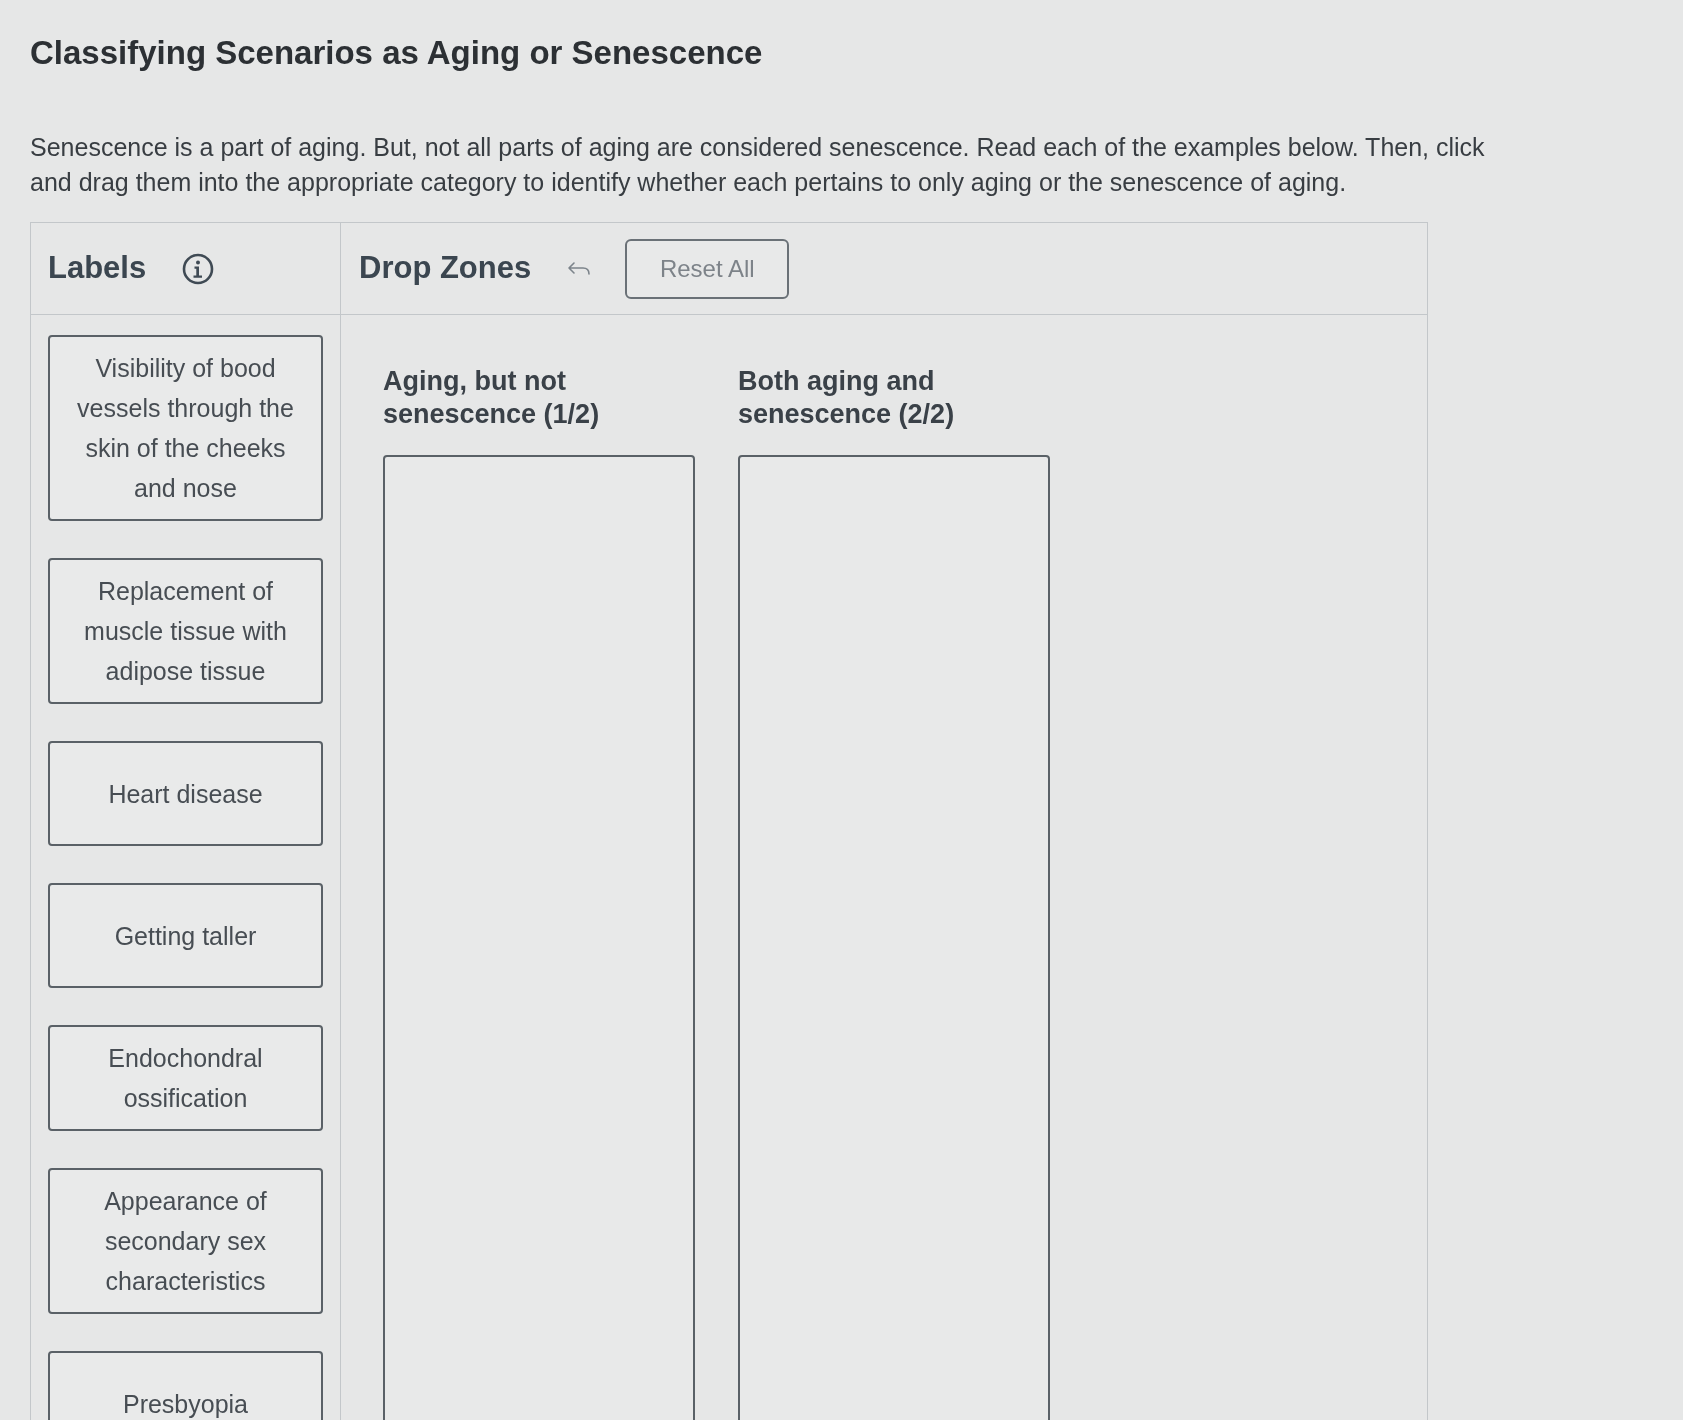 The width and height of the screenshot is (1683, 1420). I want to click on labels-heading: Labels, so click(97, 268).